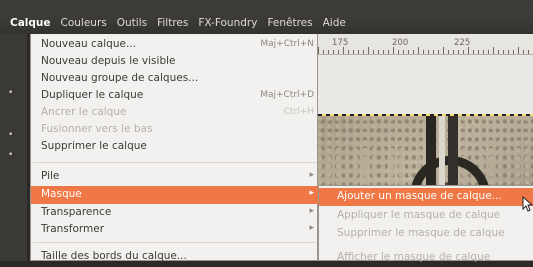 Image resolution: width=533 pixels, height=267 pixels. Describe the element at coordinates (97, 129) in the screenshot. I see `menu-item-label: Fusionner vers le bas` at that location.